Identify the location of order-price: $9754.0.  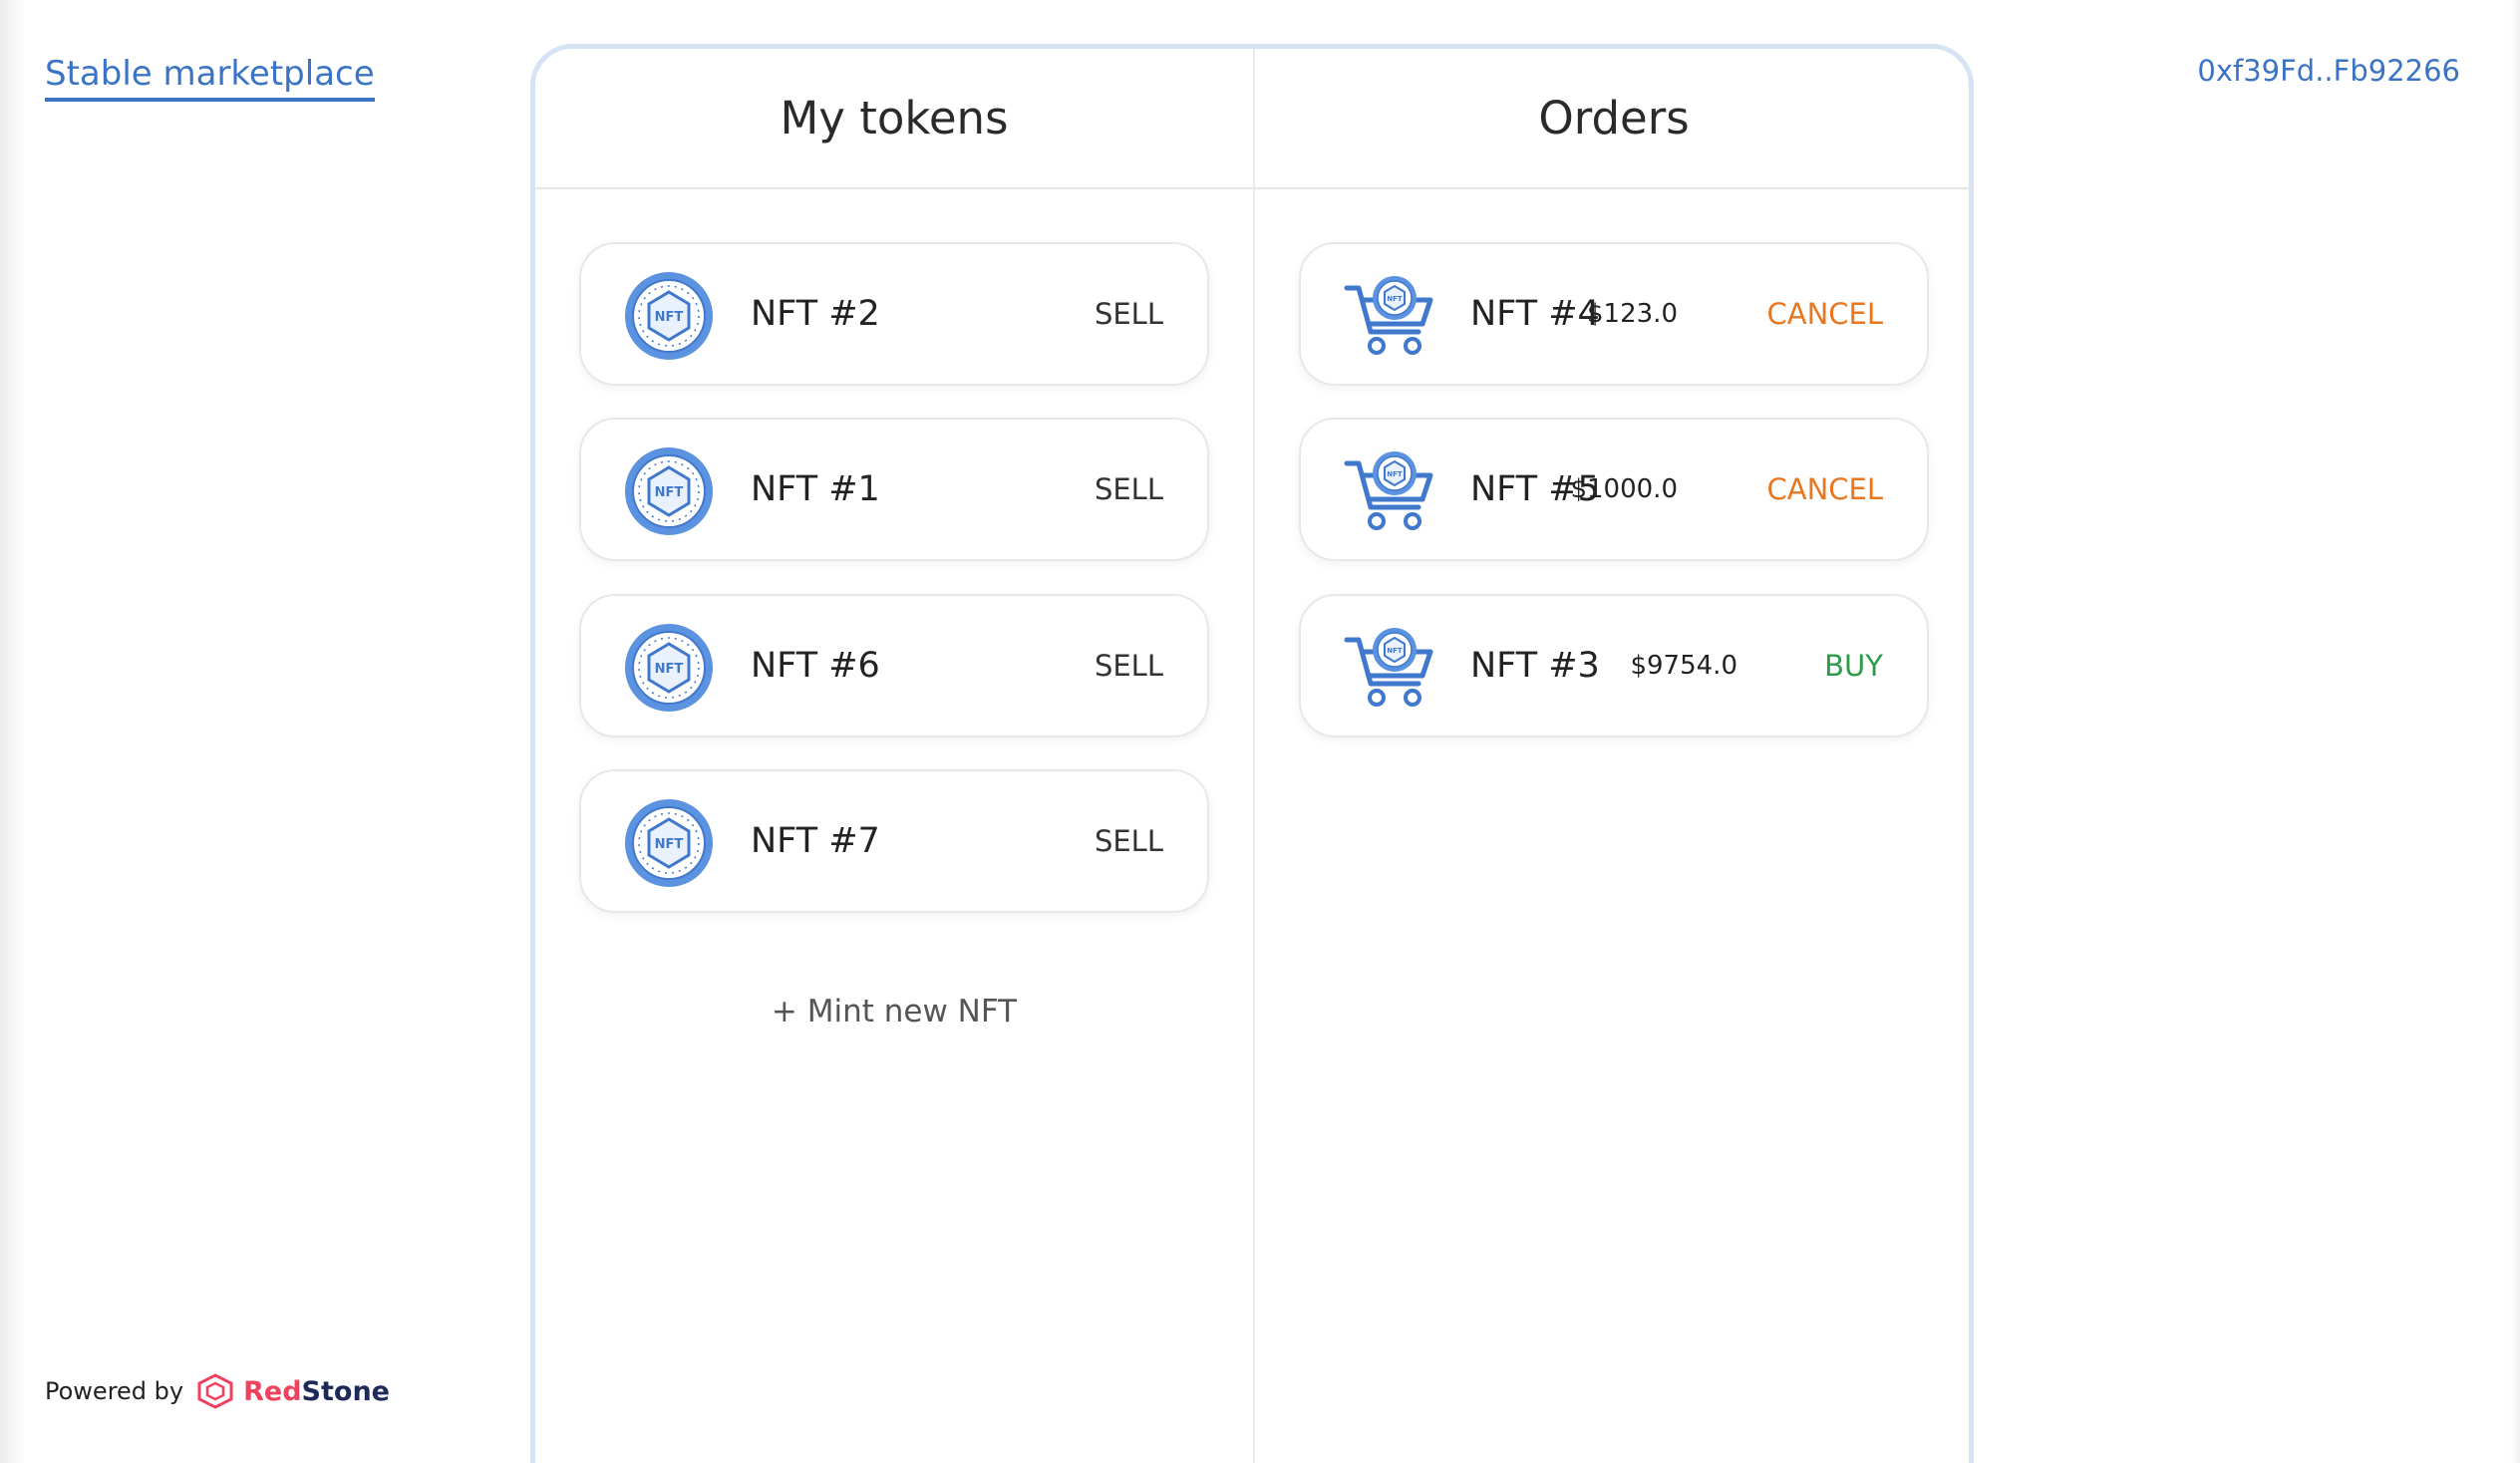
(1683, 666).